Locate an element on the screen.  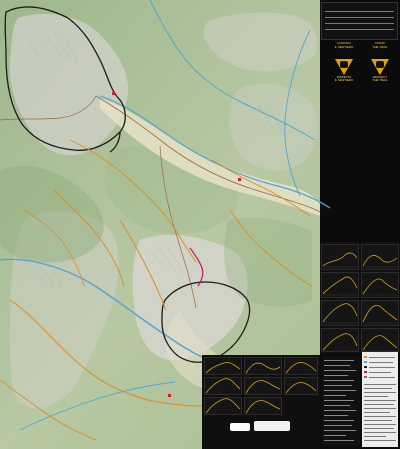
respect-sign-left: CONOSCI IL SENTIERO RISPETTA IL SENTIERO is located at coordinates (344, 61).